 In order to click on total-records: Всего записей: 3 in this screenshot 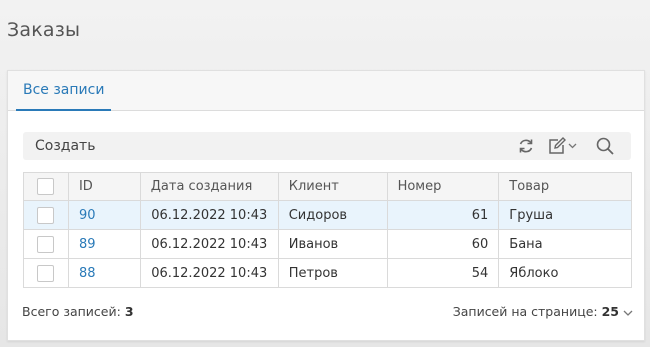, I will do `click(78, 311)`.